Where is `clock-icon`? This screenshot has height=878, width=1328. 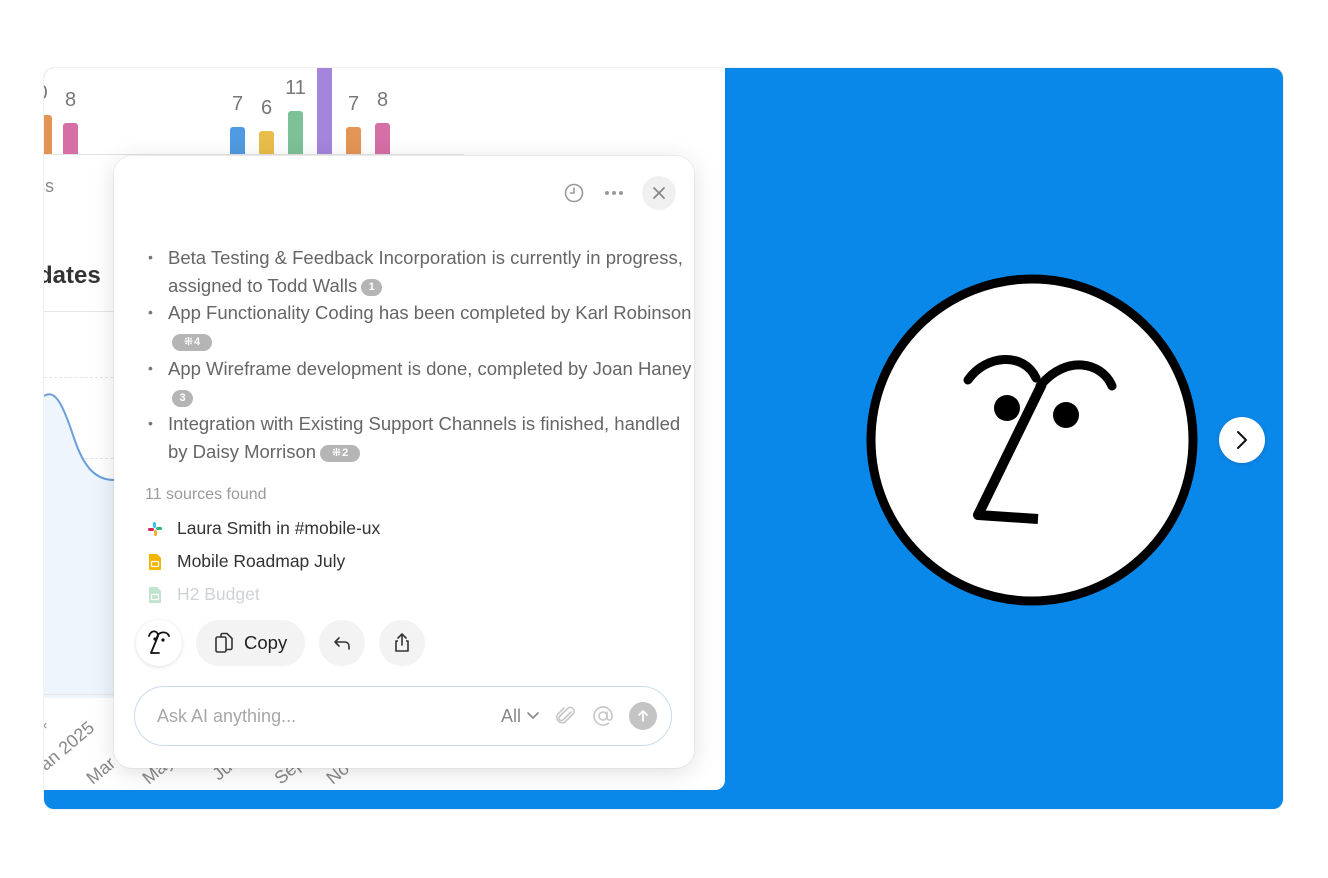 clock-icon is located at coordinates (574, 193).